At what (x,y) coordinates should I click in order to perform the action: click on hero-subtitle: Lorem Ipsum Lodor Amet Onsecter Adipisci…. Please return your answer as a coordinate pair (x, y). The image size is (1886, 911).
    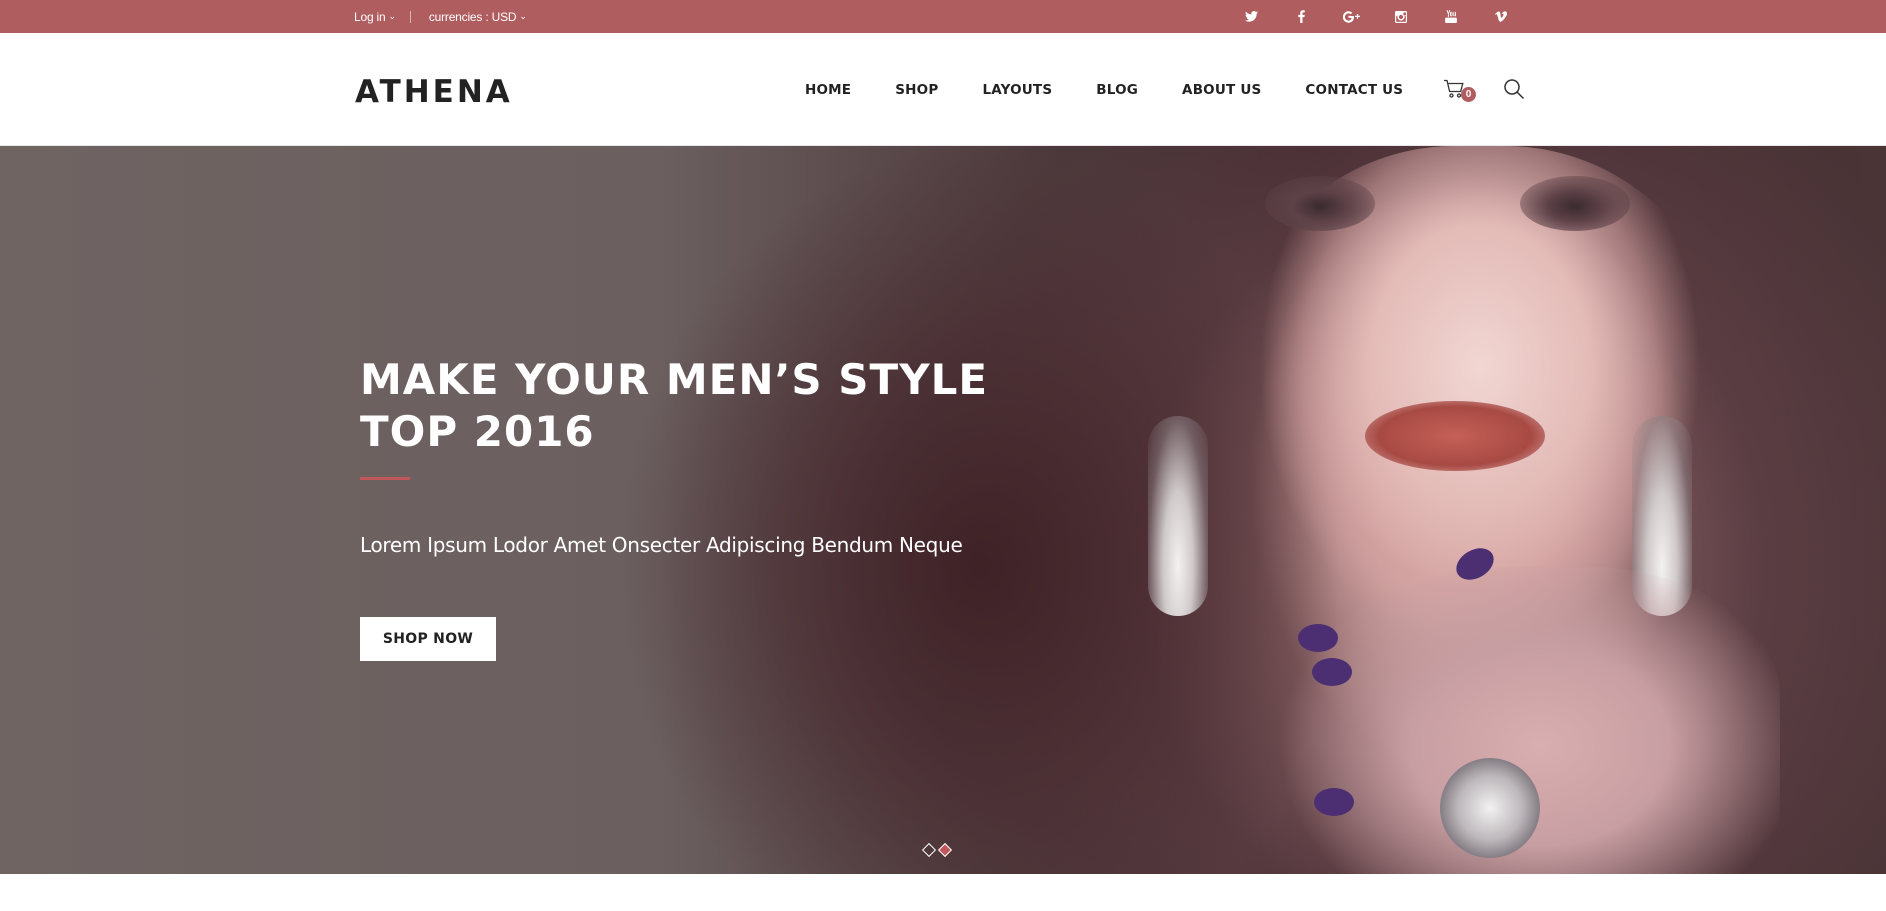
    Looking at the image, I should click on (661, 545).